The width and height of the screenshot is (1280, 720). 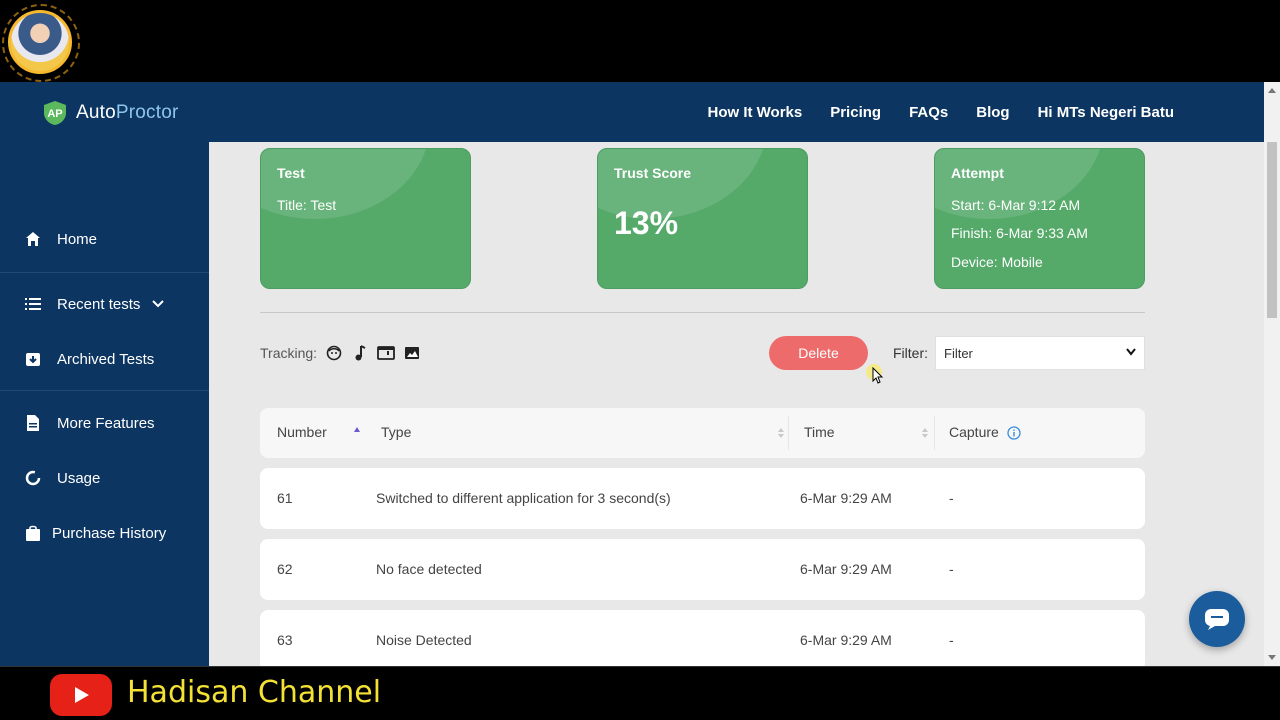 What do you see at coordinates (127, 112) in the screenshot?
I see `brand-name: AutoProctor` at bounding box center [127, 112].